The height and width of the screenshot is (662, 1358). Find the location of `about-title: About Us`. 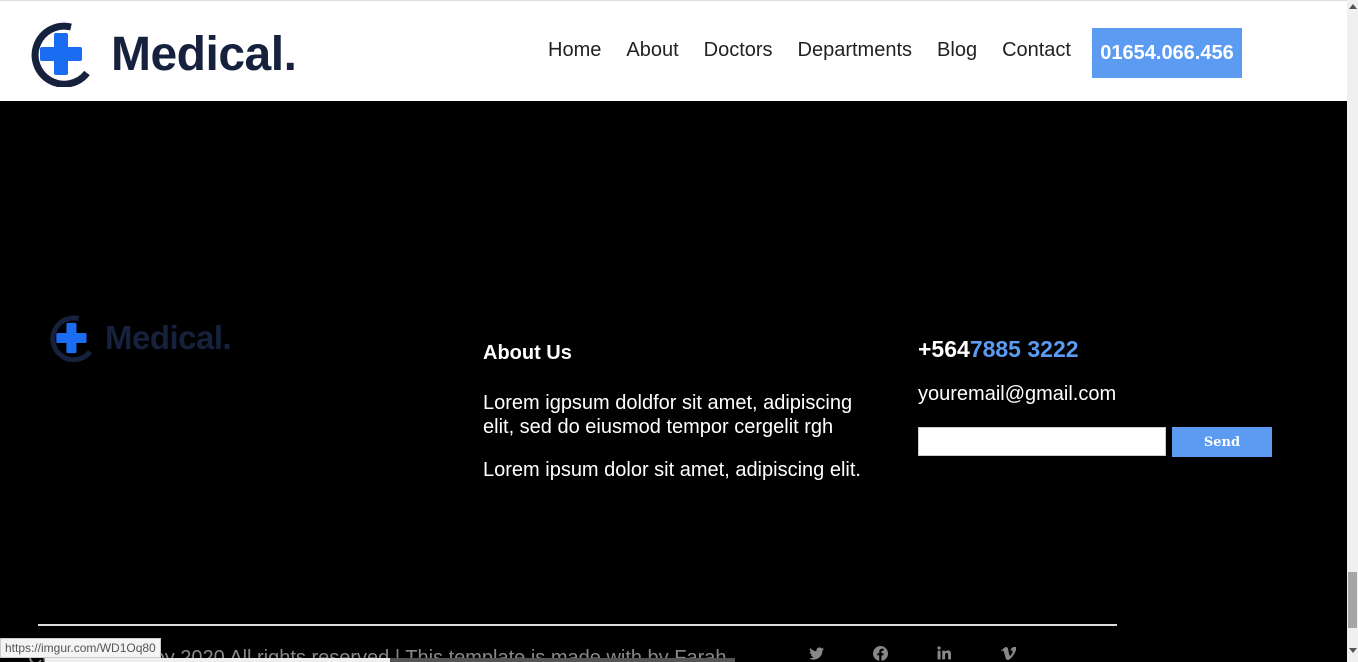

about-title: About Us is located at coordinates (527, 353).